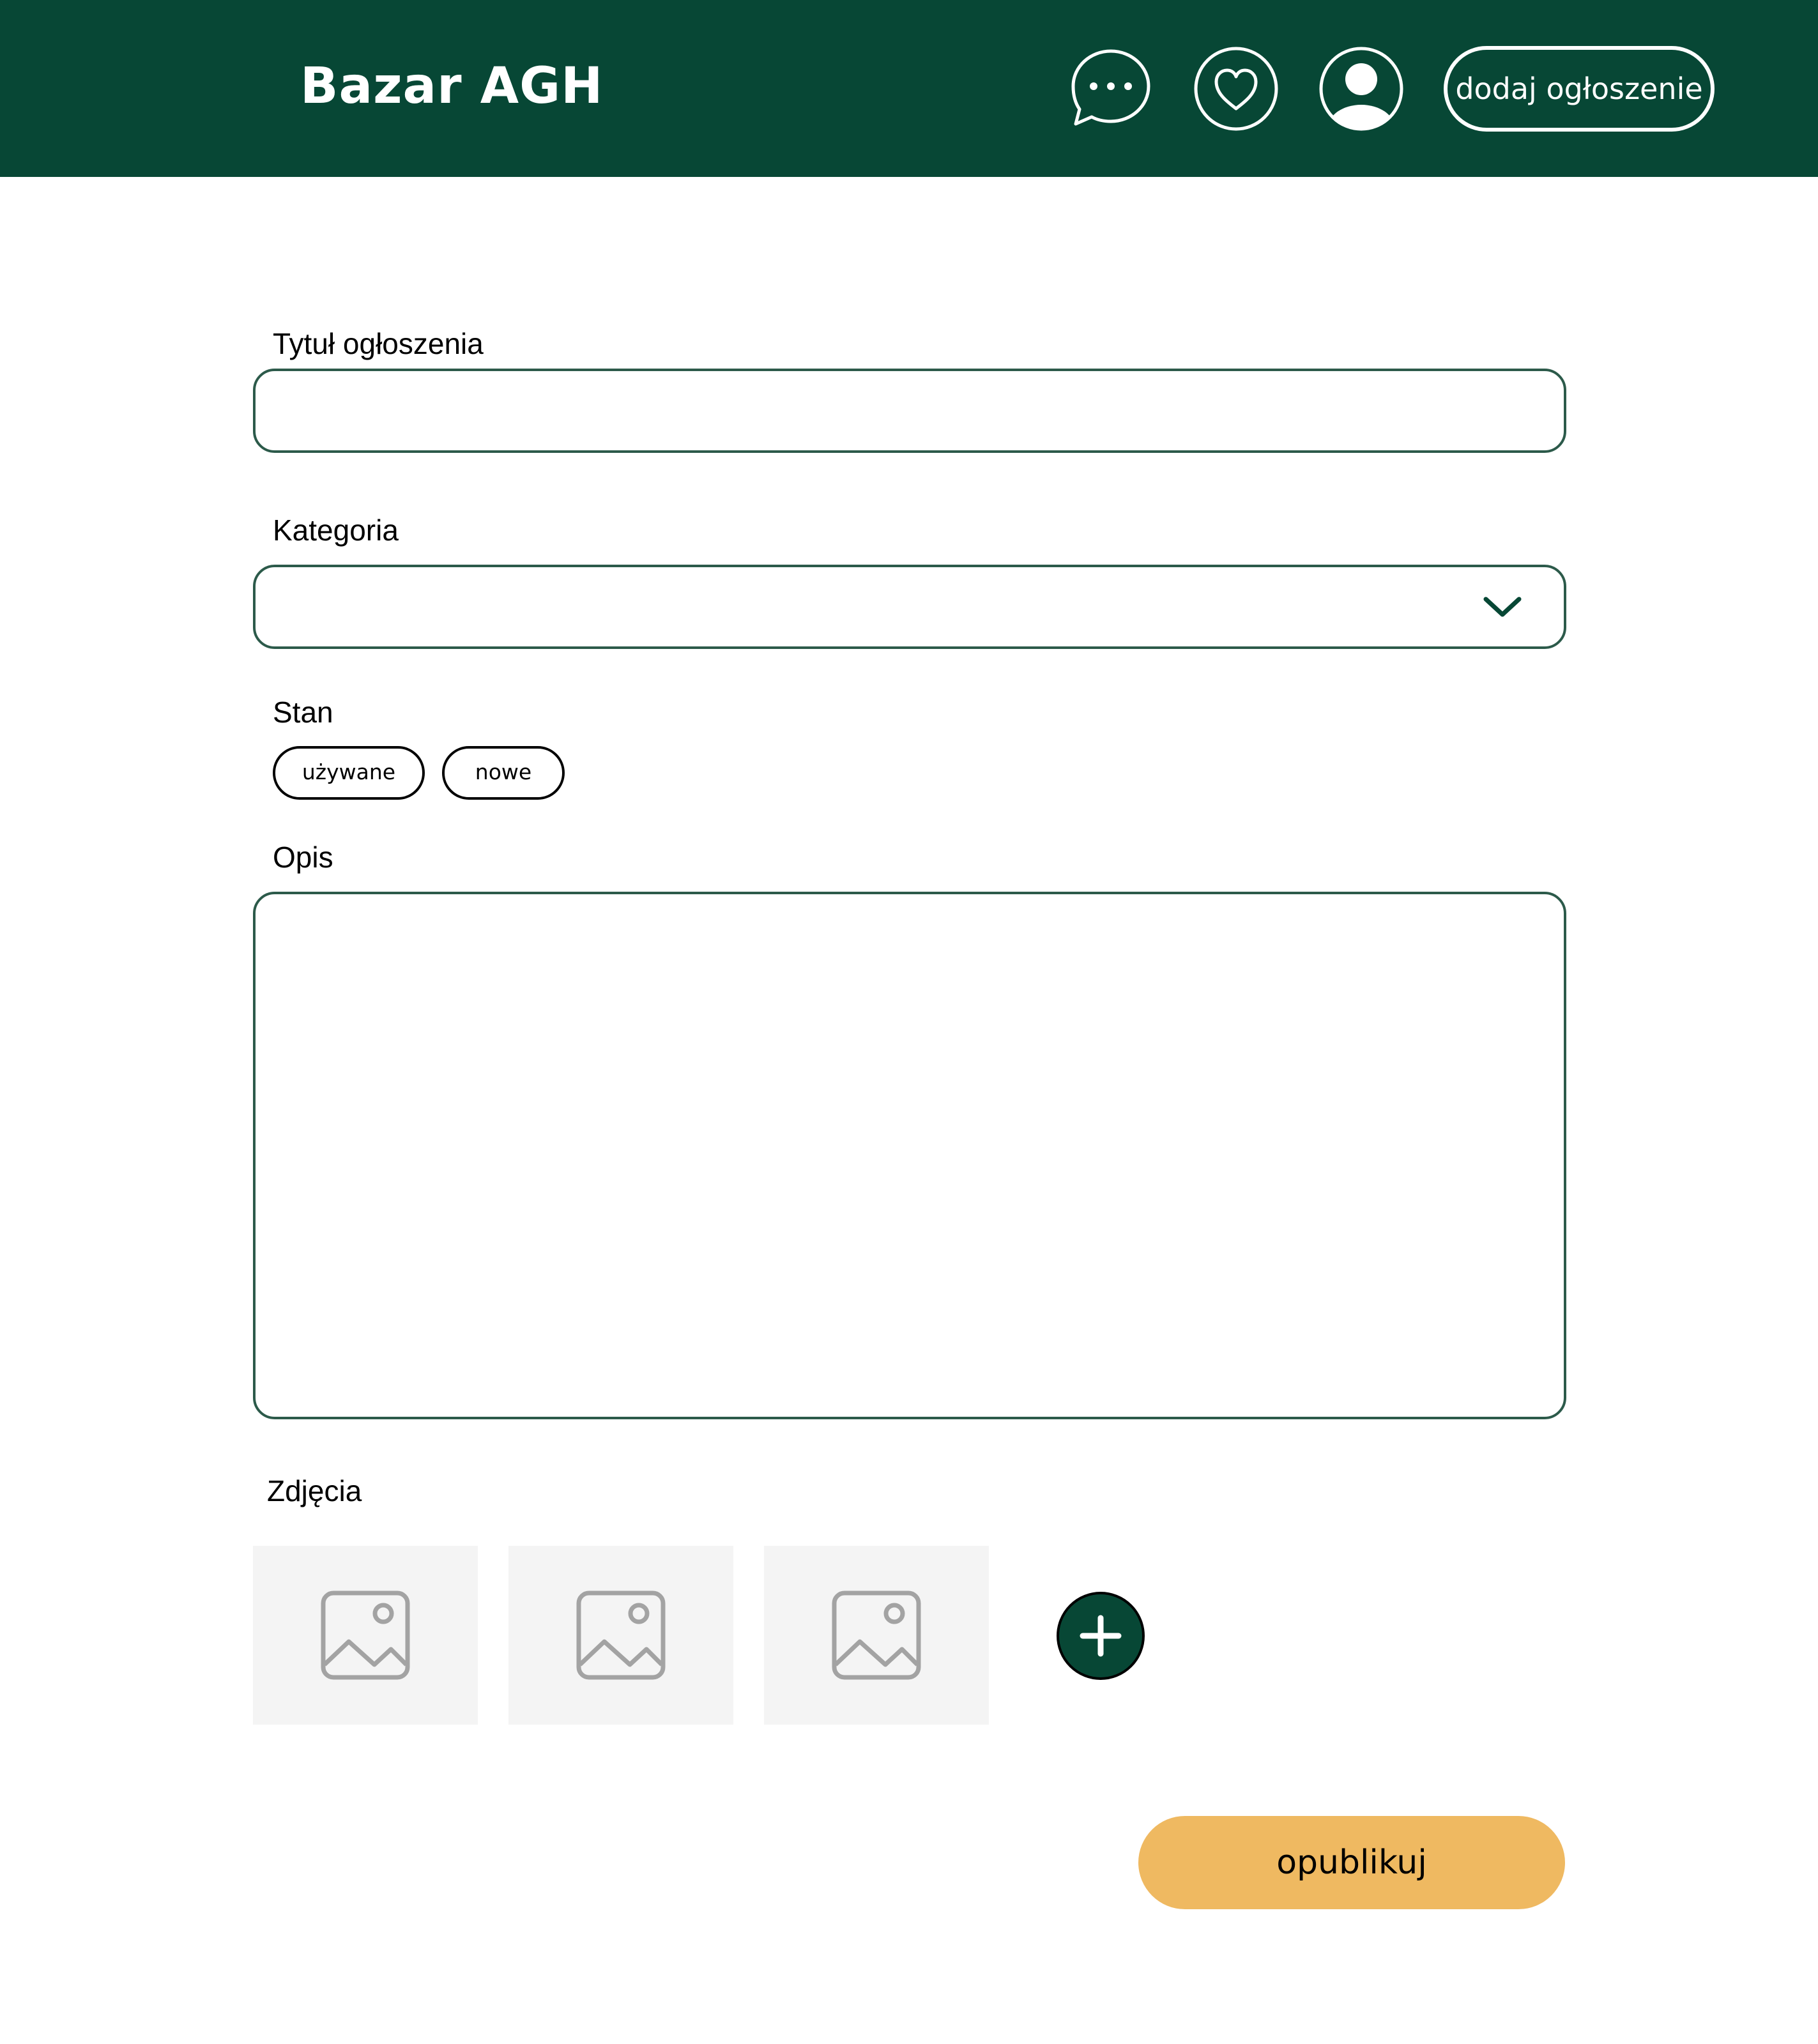  I want to click on condition-new-chip: nowe, so click(503, 773).